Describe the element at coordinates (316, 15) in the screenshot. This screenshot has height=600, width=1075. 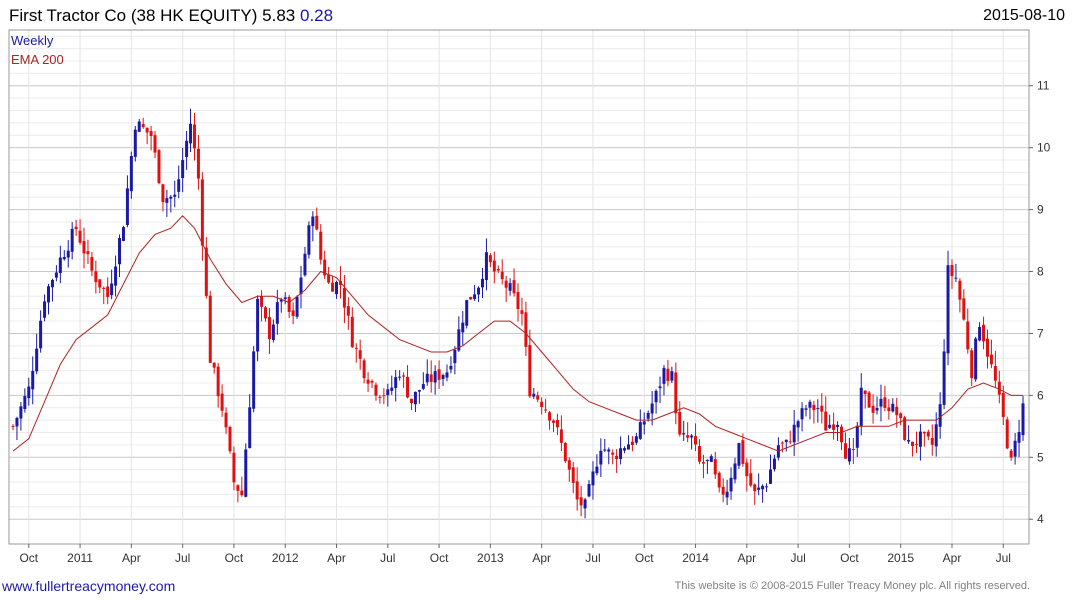
I see `title-change: 0.28` at that location.